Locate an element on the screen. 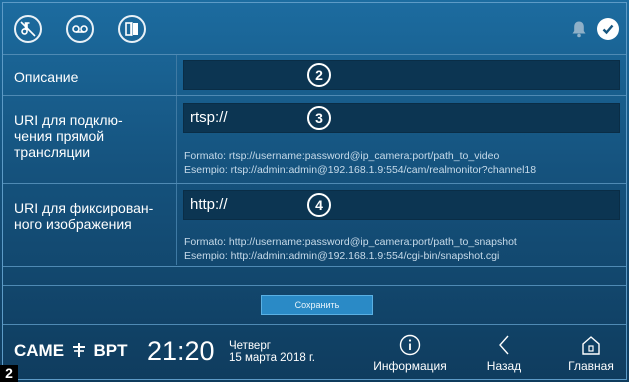  brand-logo: CAME BPT is located at coordinates (71, 351).